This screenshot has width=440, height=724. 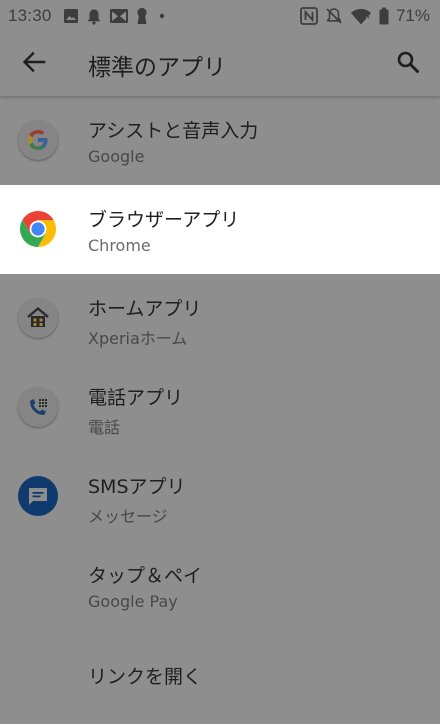 What do you see at coordinates (138, 338) in the screenshot?
I see `item-subtitle: Xperiaホーム` at bounding box center [138, 338].